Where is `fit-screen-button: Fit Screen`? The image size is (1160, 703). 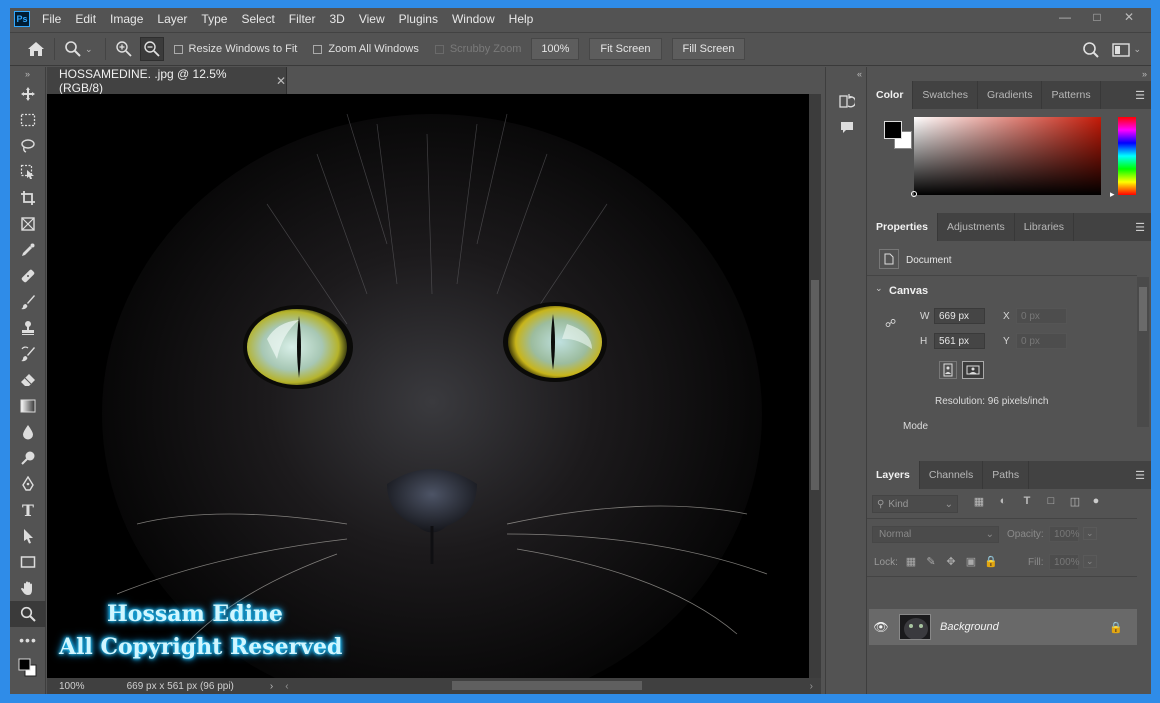
fit-screen-button: Fit Screen is located at coordinates (625, 49).